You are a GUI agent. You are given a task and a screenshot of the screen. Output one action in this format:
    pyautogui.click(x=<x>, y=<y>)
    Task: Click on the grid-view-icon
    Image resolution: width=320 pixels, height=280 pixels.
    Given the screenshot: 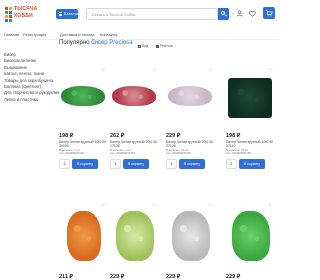 What is the action you would take?
    pyautogui.click(x=139, y=46)
    